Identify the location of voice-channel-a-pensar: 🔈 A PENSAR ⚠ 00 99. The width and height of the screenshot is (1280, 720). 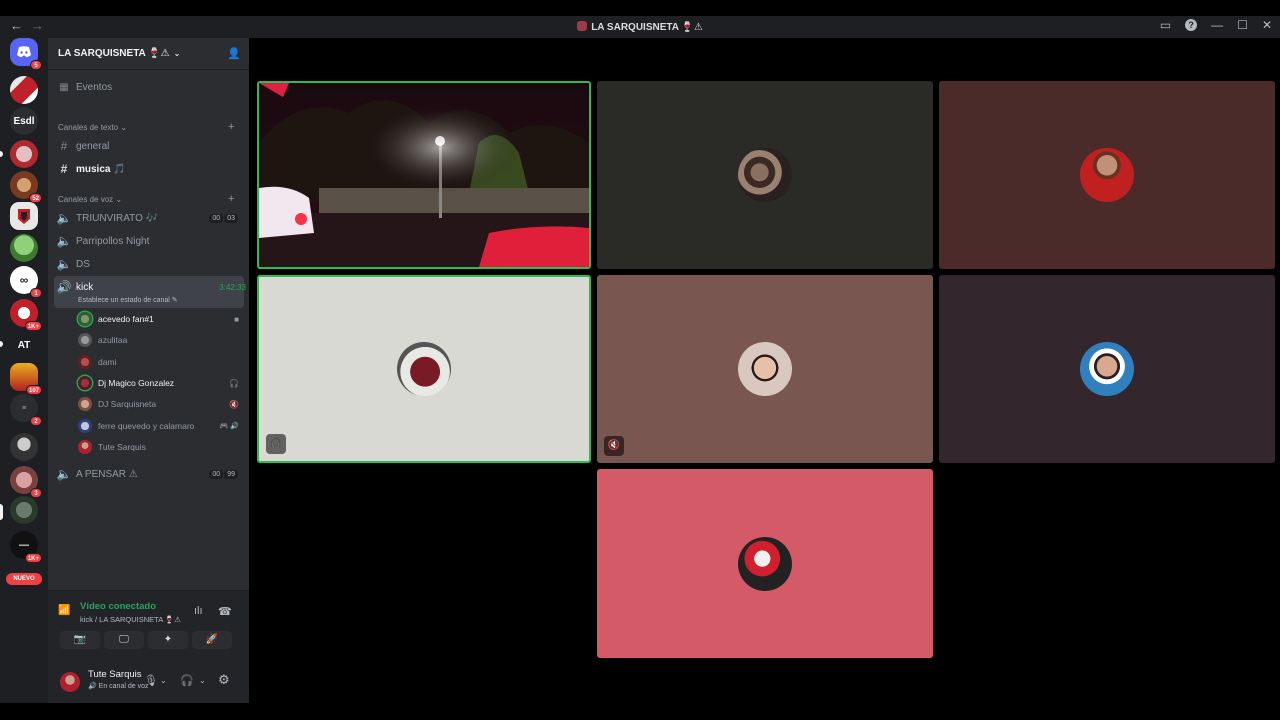
(149, 474).